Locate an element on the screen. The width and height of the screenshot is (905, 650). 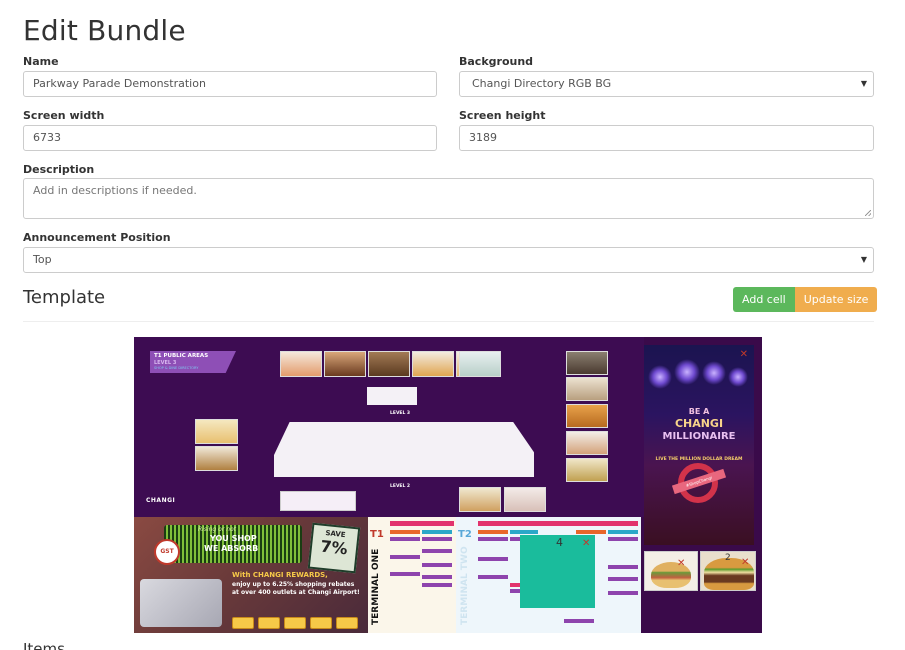
announcement-position-selected-value: Top is located at coordinates (42, 259).